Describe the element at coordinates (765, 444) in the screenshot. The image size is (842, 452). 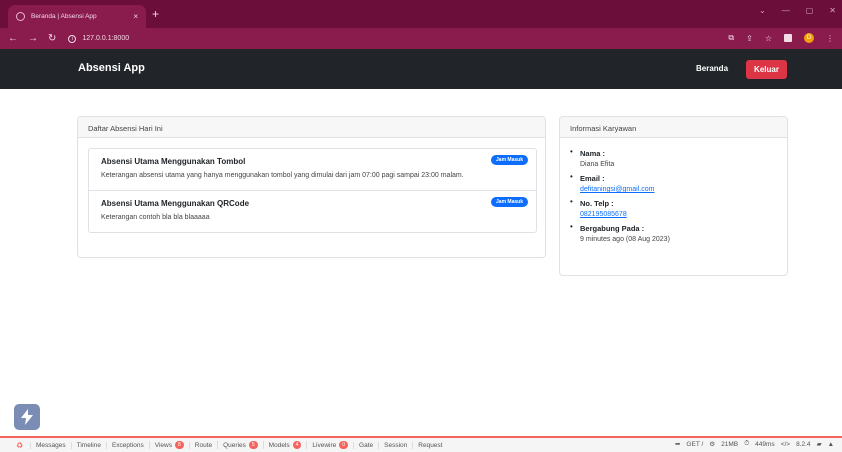
I see `request-time: 449ms` at that location.